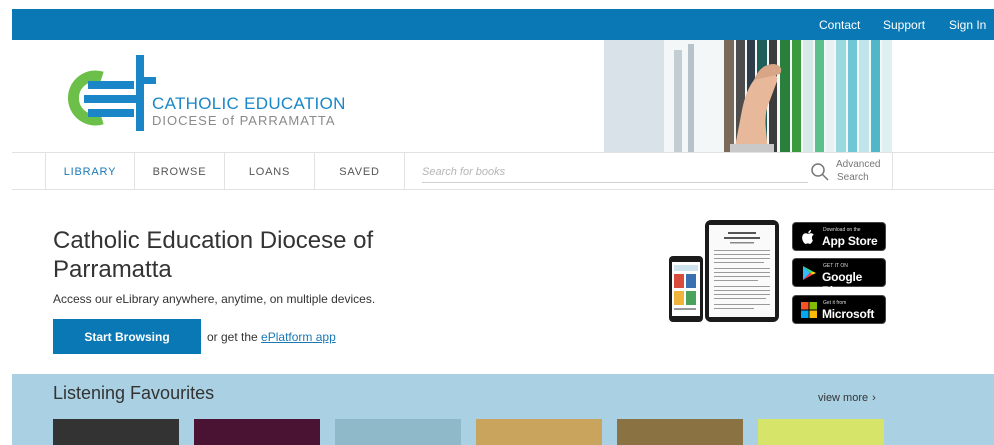 This screenshot has width=994, height=445. What do you see at coordinates (134, 393) in the screenshot?
I see `section-title: Listening Favourites` at bounding box center [134, 393].